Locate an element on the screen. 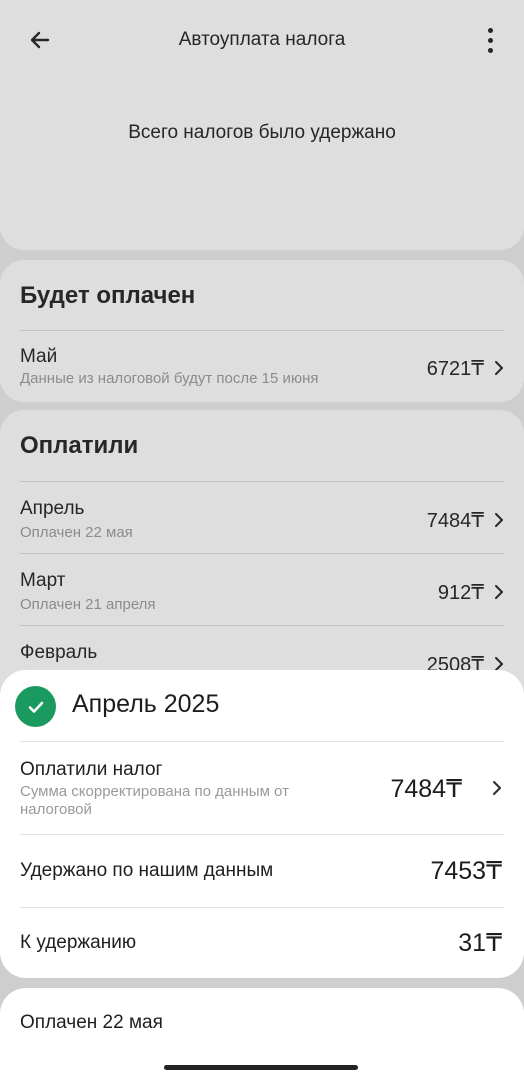  paid-status-badge is located at coordinates (35, 706).